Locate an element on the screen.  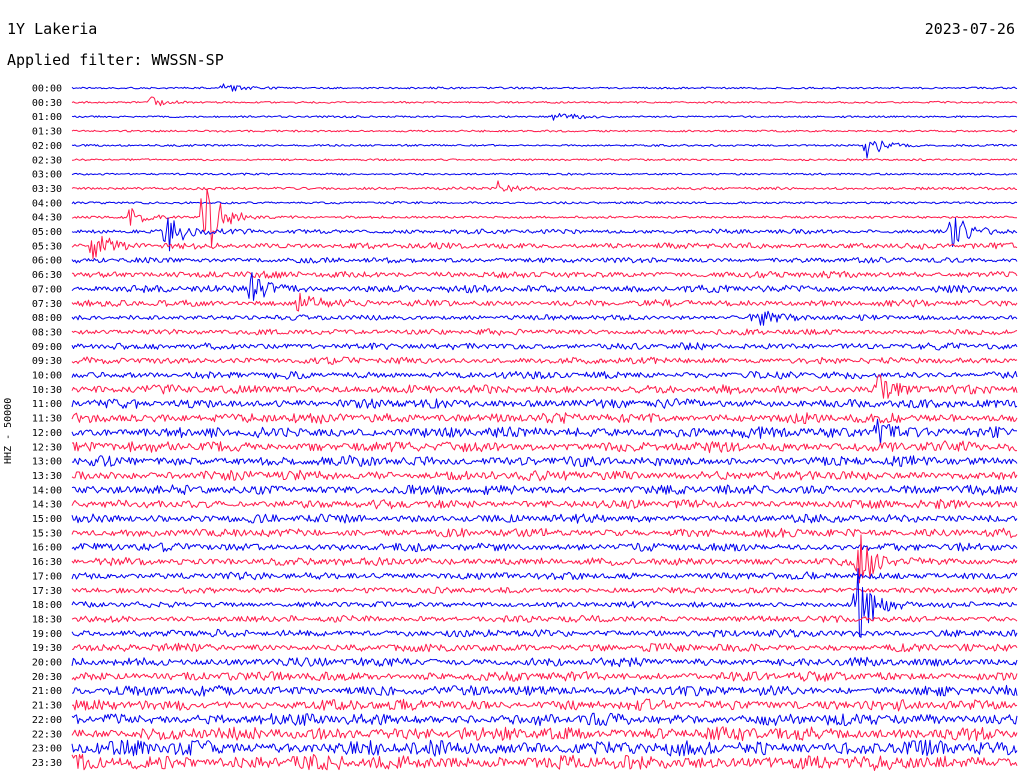
time-tick-label: 13:00 is located at coordinates (47, 462).